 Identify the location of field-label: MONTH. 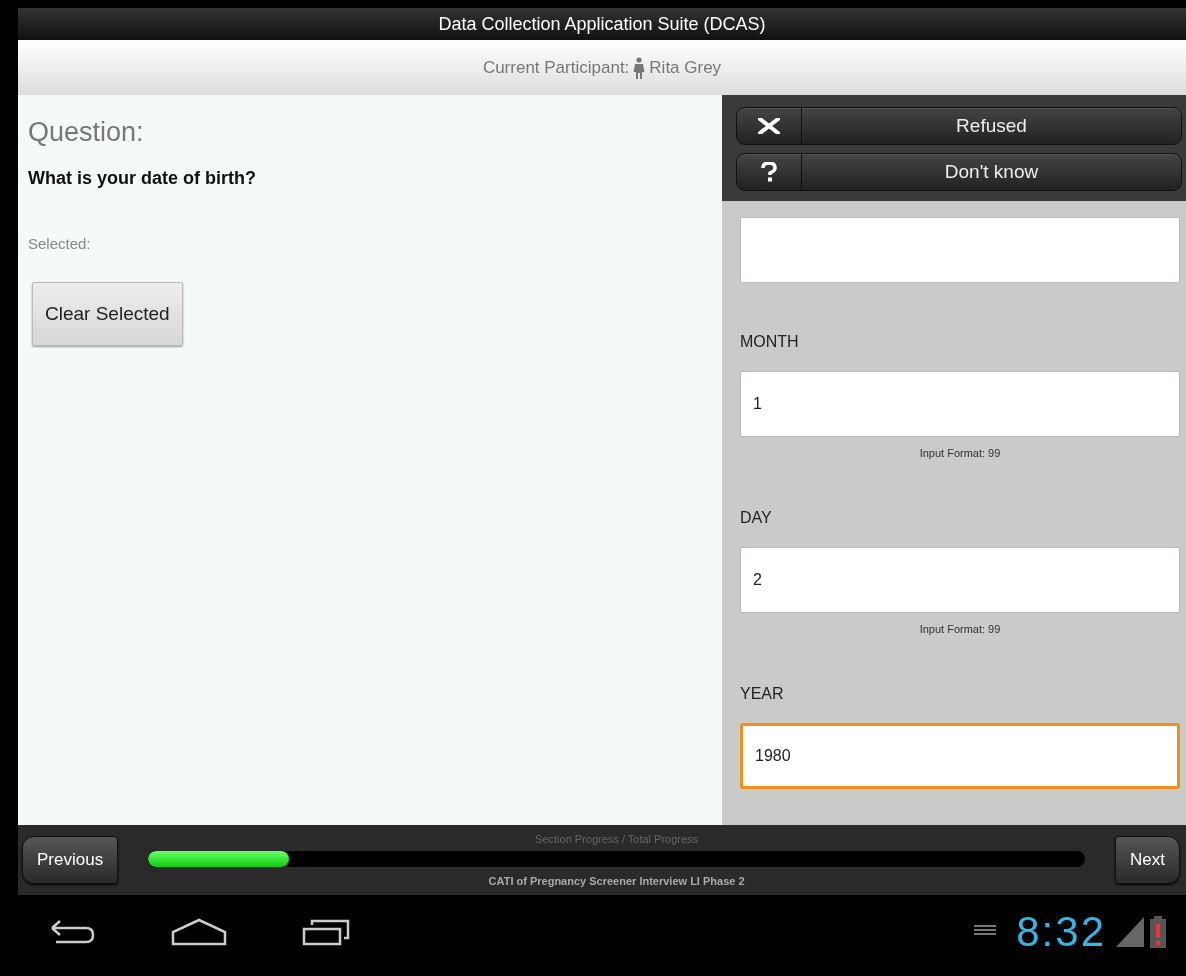
(770, 342).